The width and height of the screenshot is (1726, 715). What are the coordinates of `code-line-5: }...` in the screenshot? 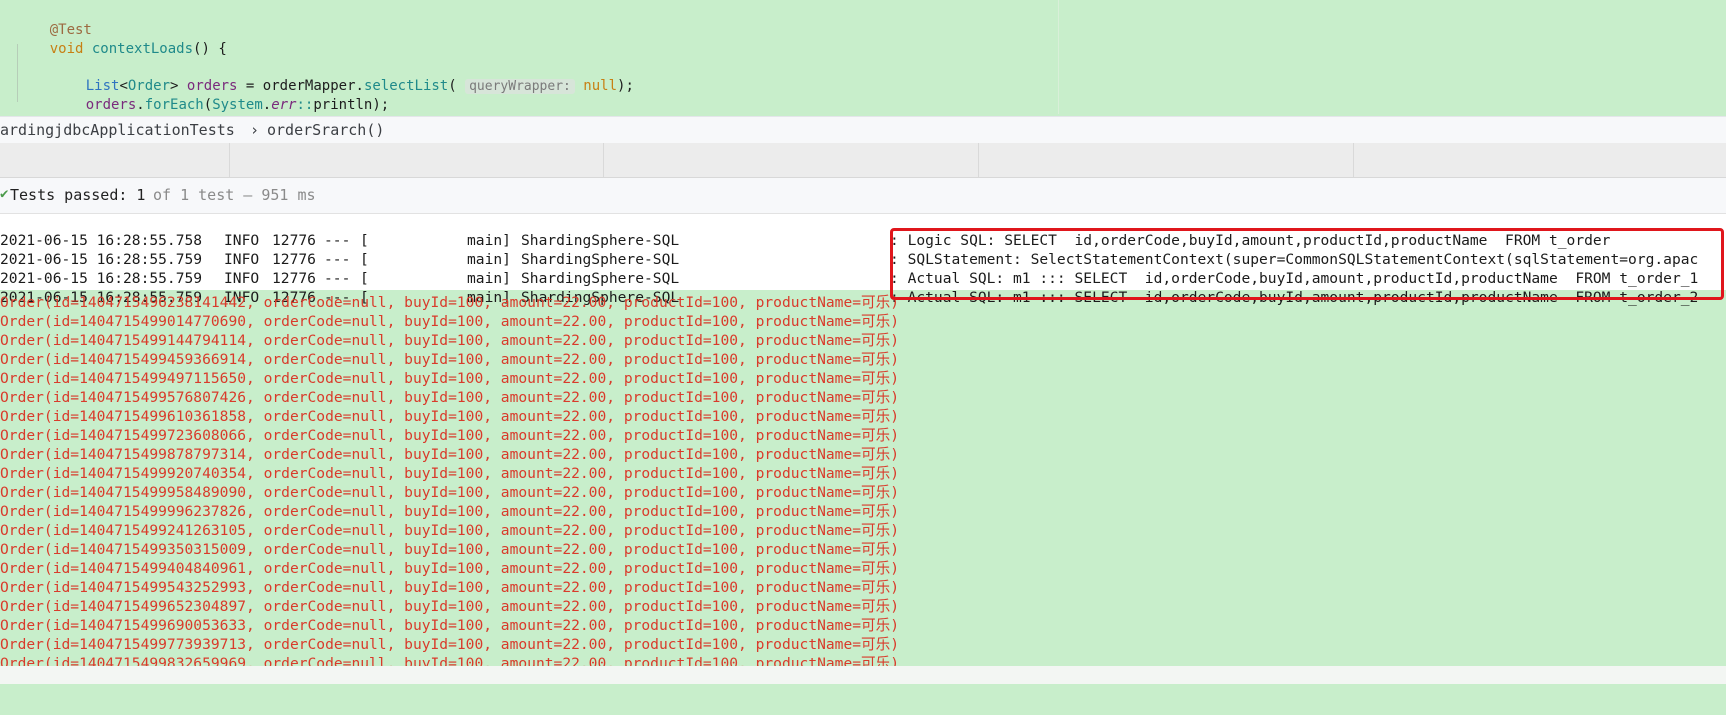 It's located at (49, 107).